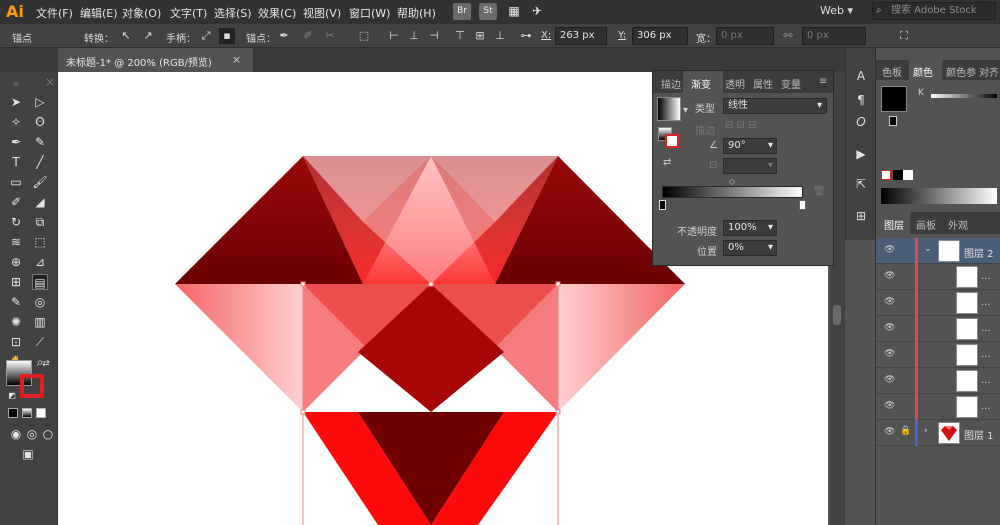 This screenshot has width=1000, height=525. I want to click on actions-play-icon: ▶, so click(861, 154).